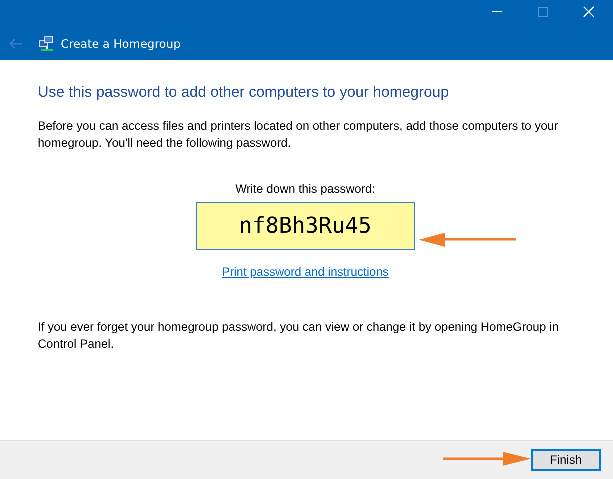  Describe the element at coordinates (299, 135) in the screenshot. I see `intro-text: Before you can access files and printers located on other computers, add those computers to your homegroup. You'll need the following password.` at that location.